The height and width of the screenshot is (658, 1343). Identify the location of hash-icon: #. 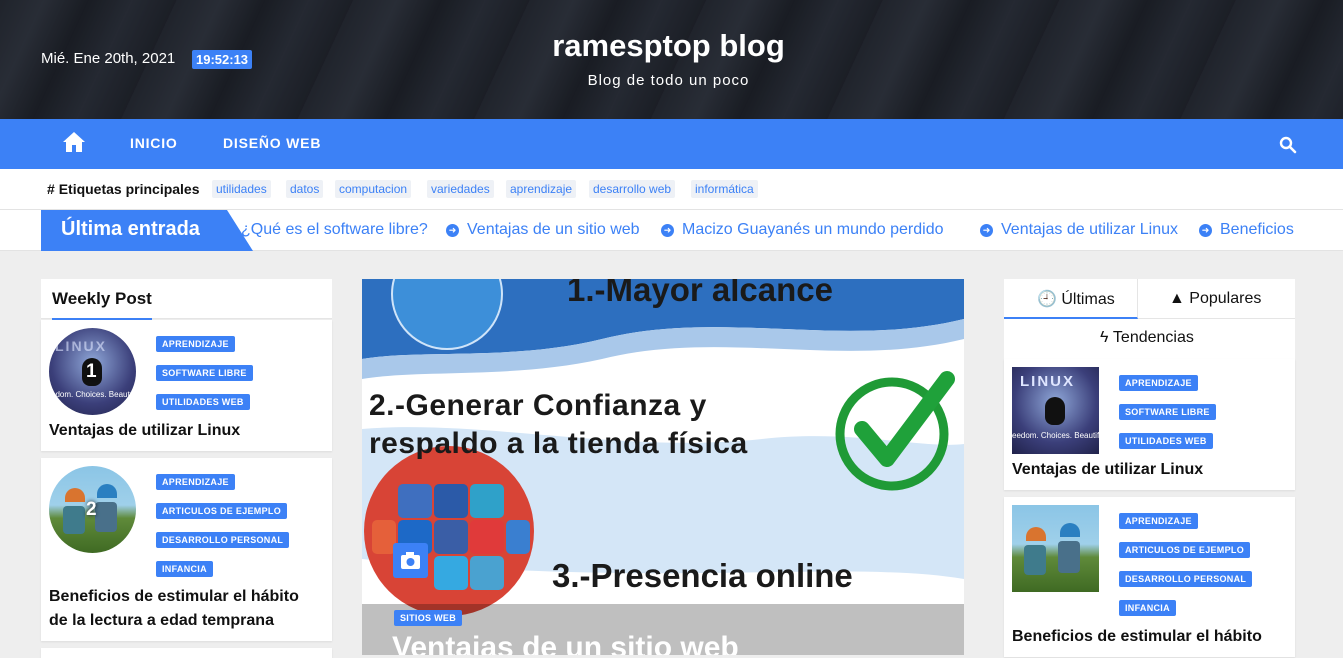
(51, 189).